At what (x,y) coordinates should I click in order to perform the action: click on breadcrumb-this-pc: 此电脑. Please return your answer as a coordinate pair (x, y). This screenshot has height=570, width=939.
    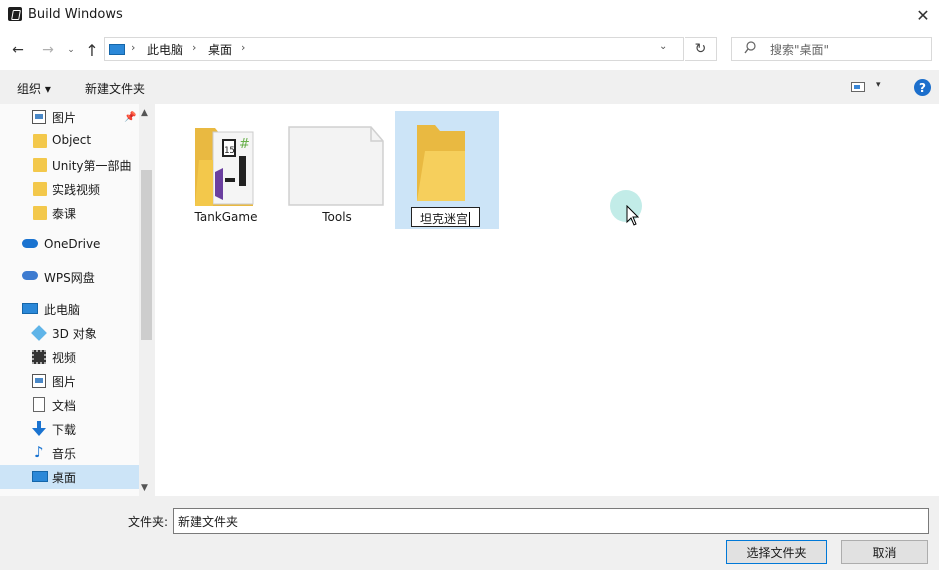
    Looking at the image, I should click on (165, 49).